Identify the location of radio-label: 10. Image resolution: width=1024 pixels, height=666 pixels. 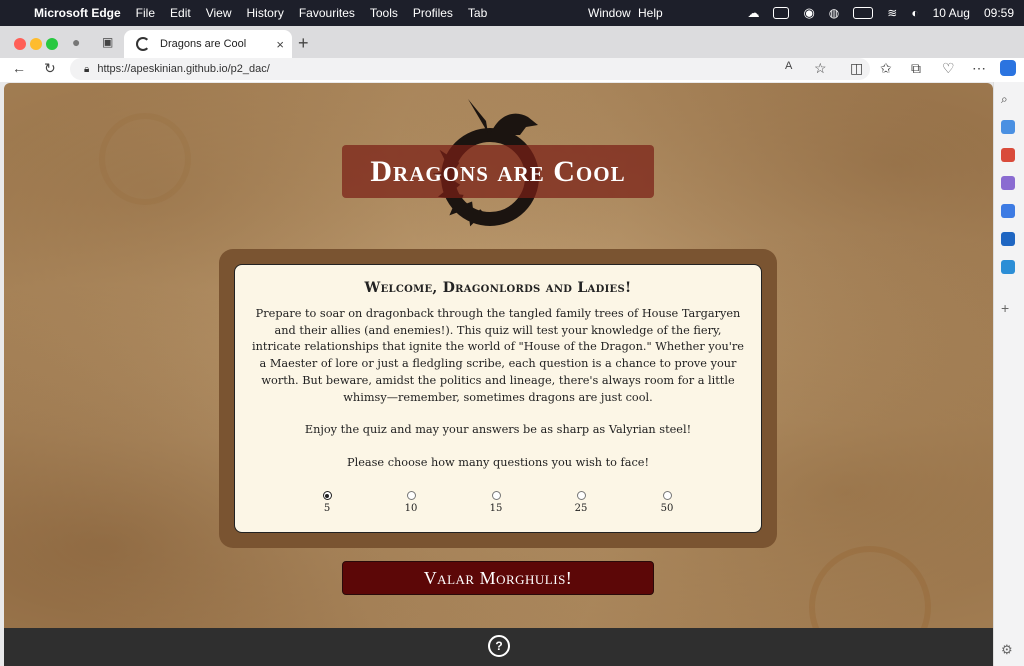
(411, 508).